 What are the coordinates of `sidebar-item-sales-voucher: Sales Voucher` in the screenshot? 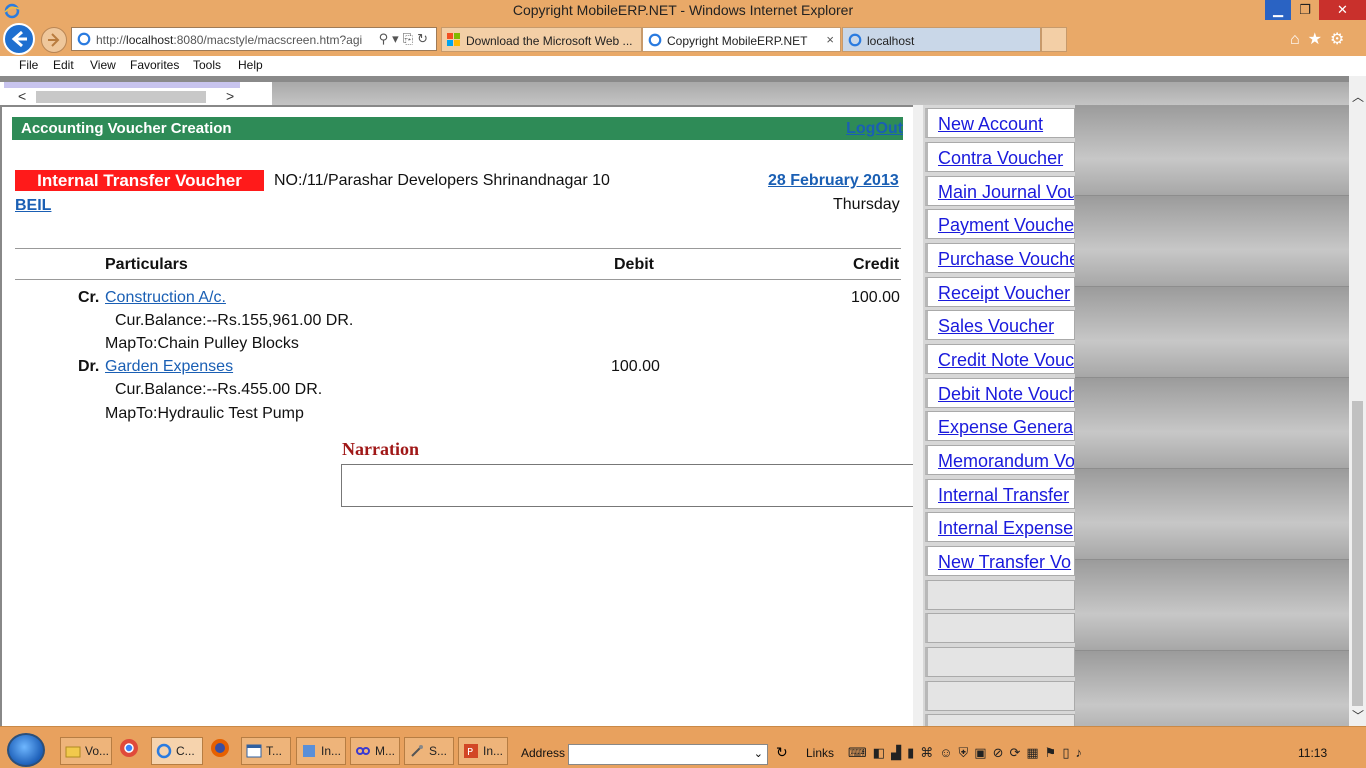 It's located at (1000, 325).